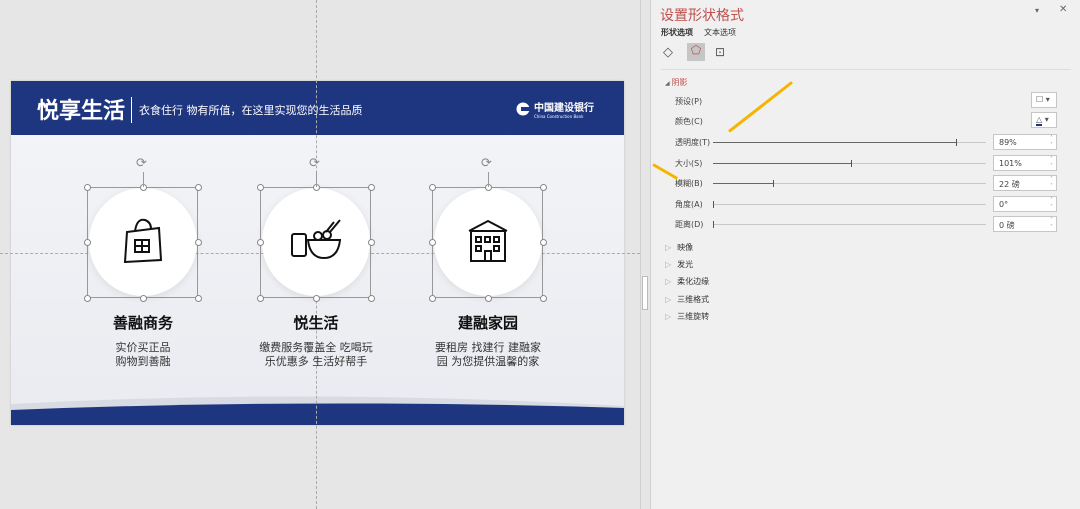 This screenshot has height=509, width=1080. What do you see at coordinates (1010, 163) in the screenshot?
I see `spinbox-value: 101%` at bounding box center [1010, 163].